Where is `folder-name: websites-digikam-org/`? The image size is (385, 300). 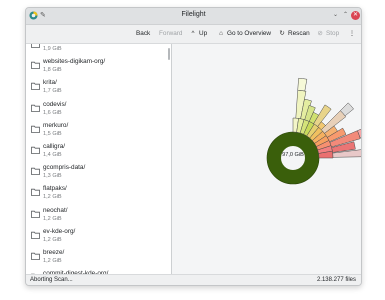 folder-name: websites-digikam-org/ is located at coordinates (74, 62).